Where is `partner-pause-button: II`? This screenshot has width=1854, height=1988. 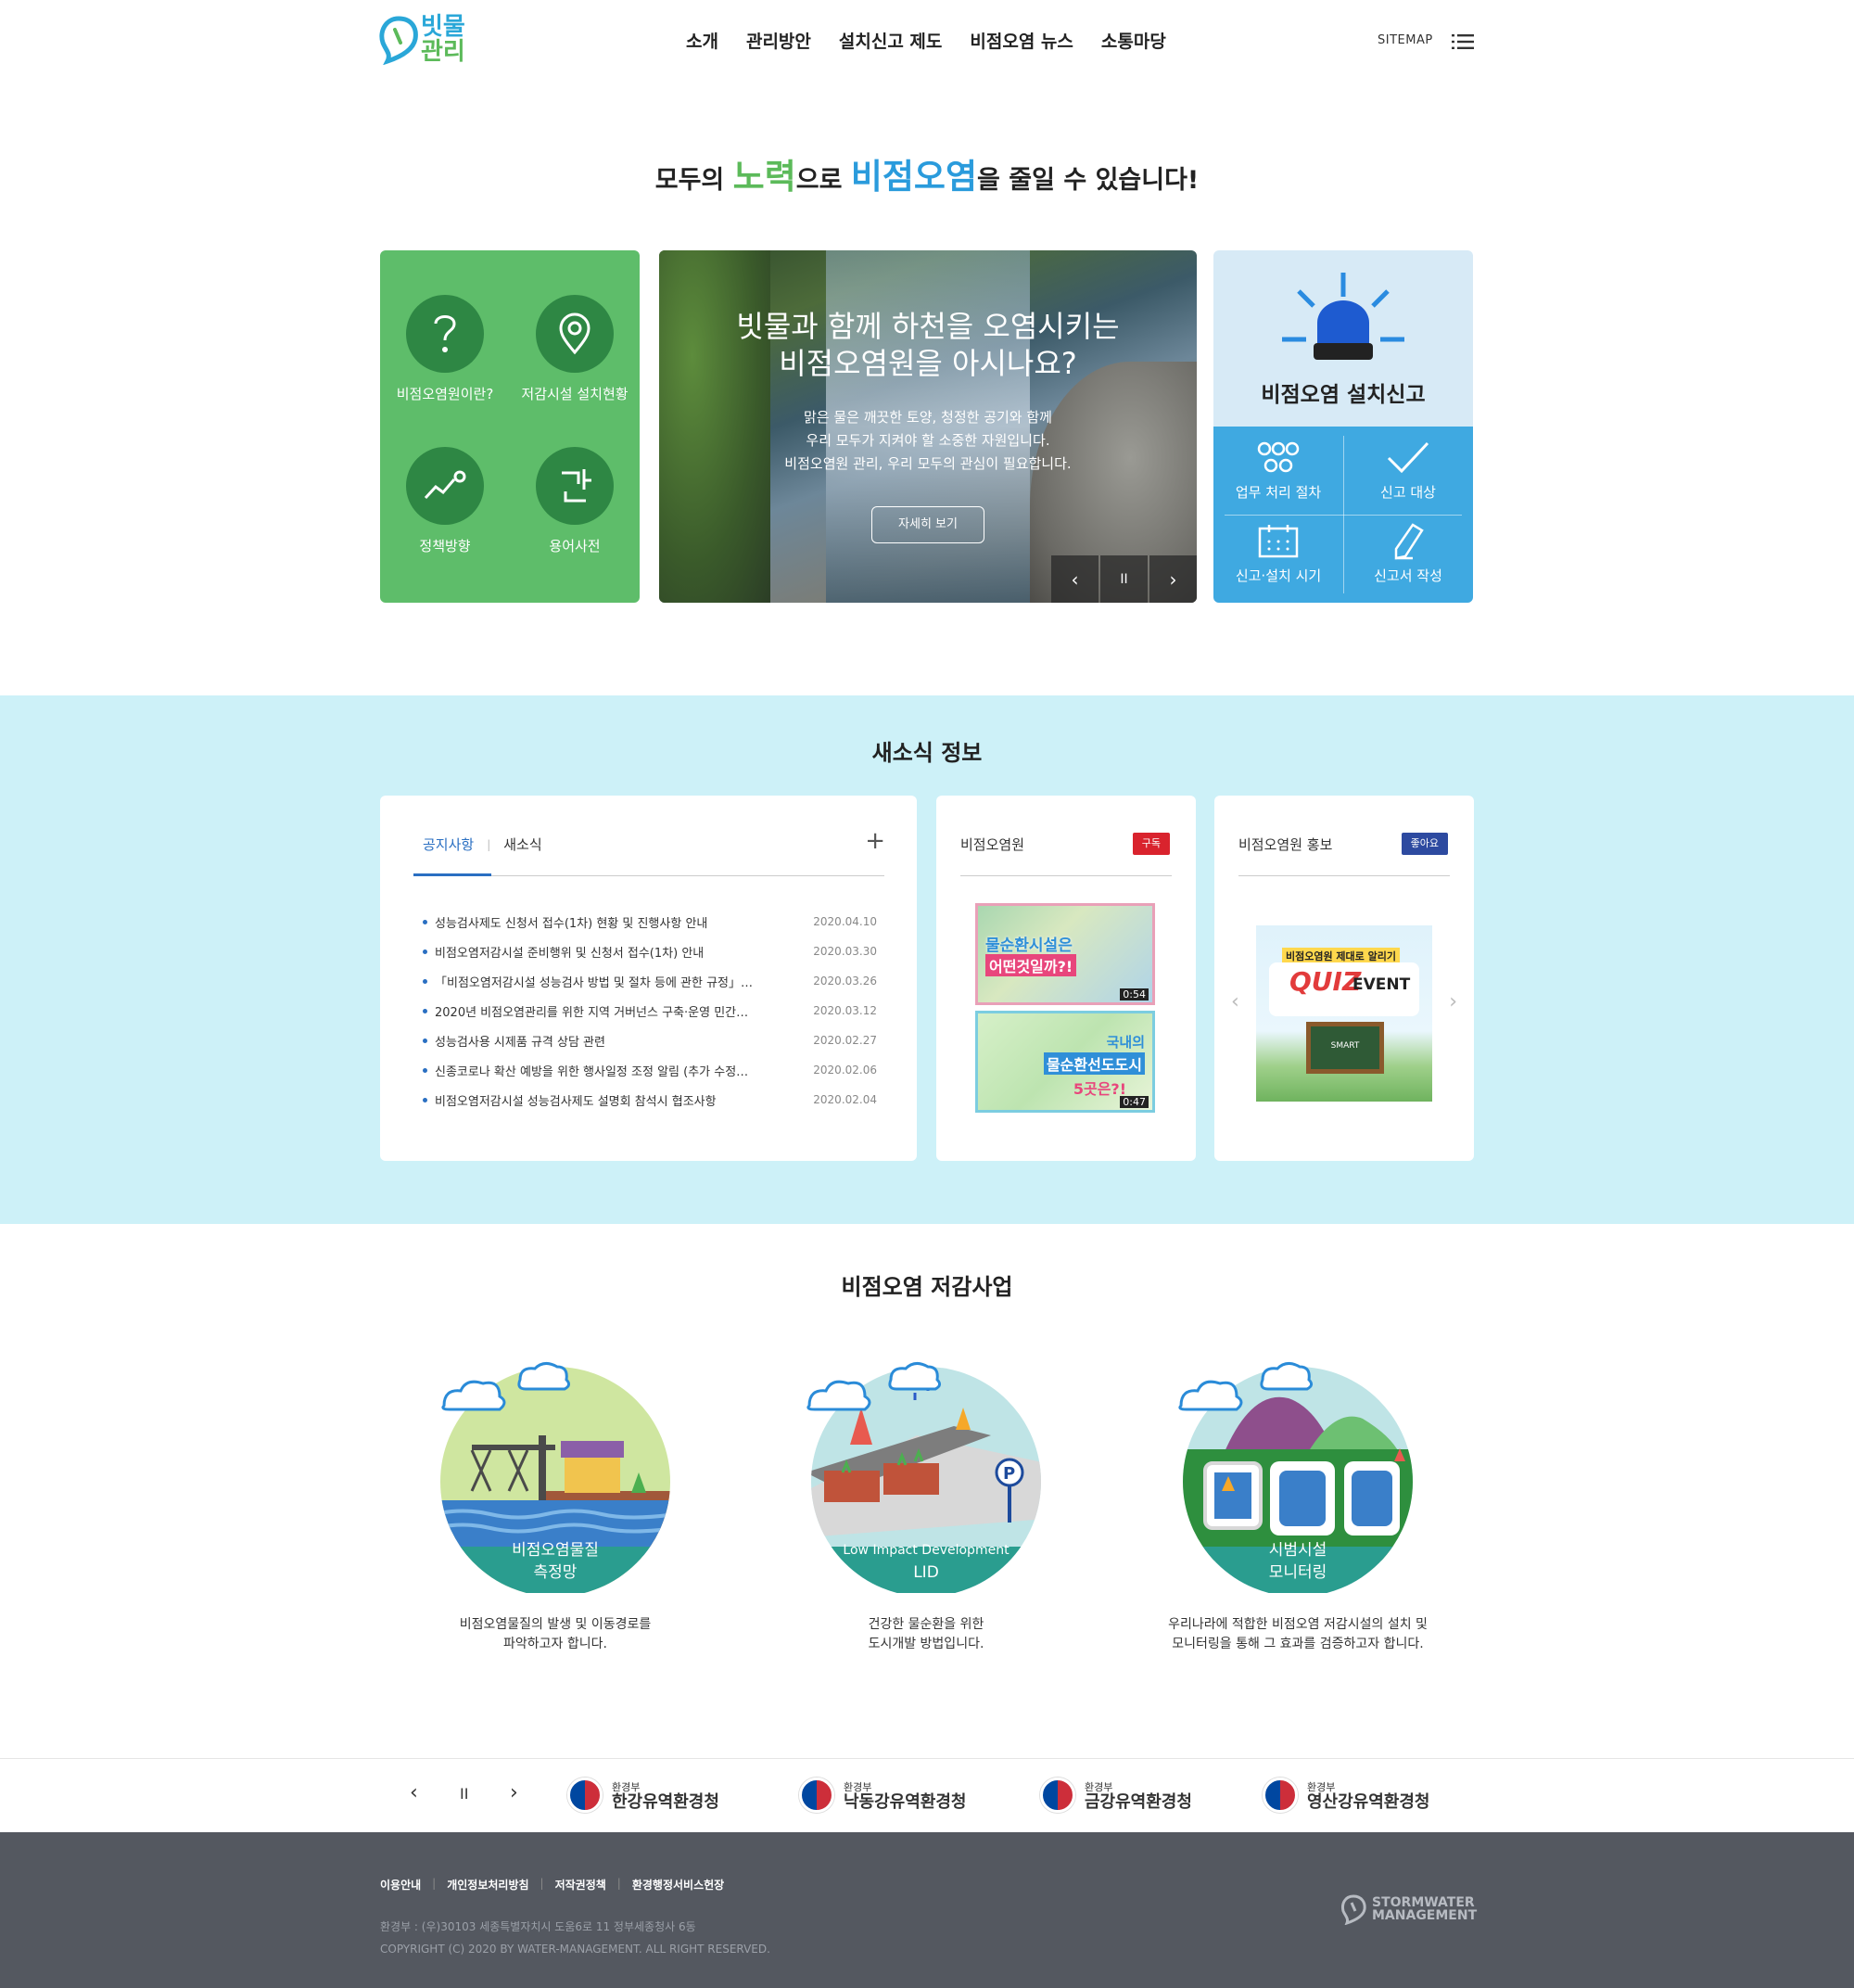 partner-pause-button: II is located at coordinates (464, 1794).